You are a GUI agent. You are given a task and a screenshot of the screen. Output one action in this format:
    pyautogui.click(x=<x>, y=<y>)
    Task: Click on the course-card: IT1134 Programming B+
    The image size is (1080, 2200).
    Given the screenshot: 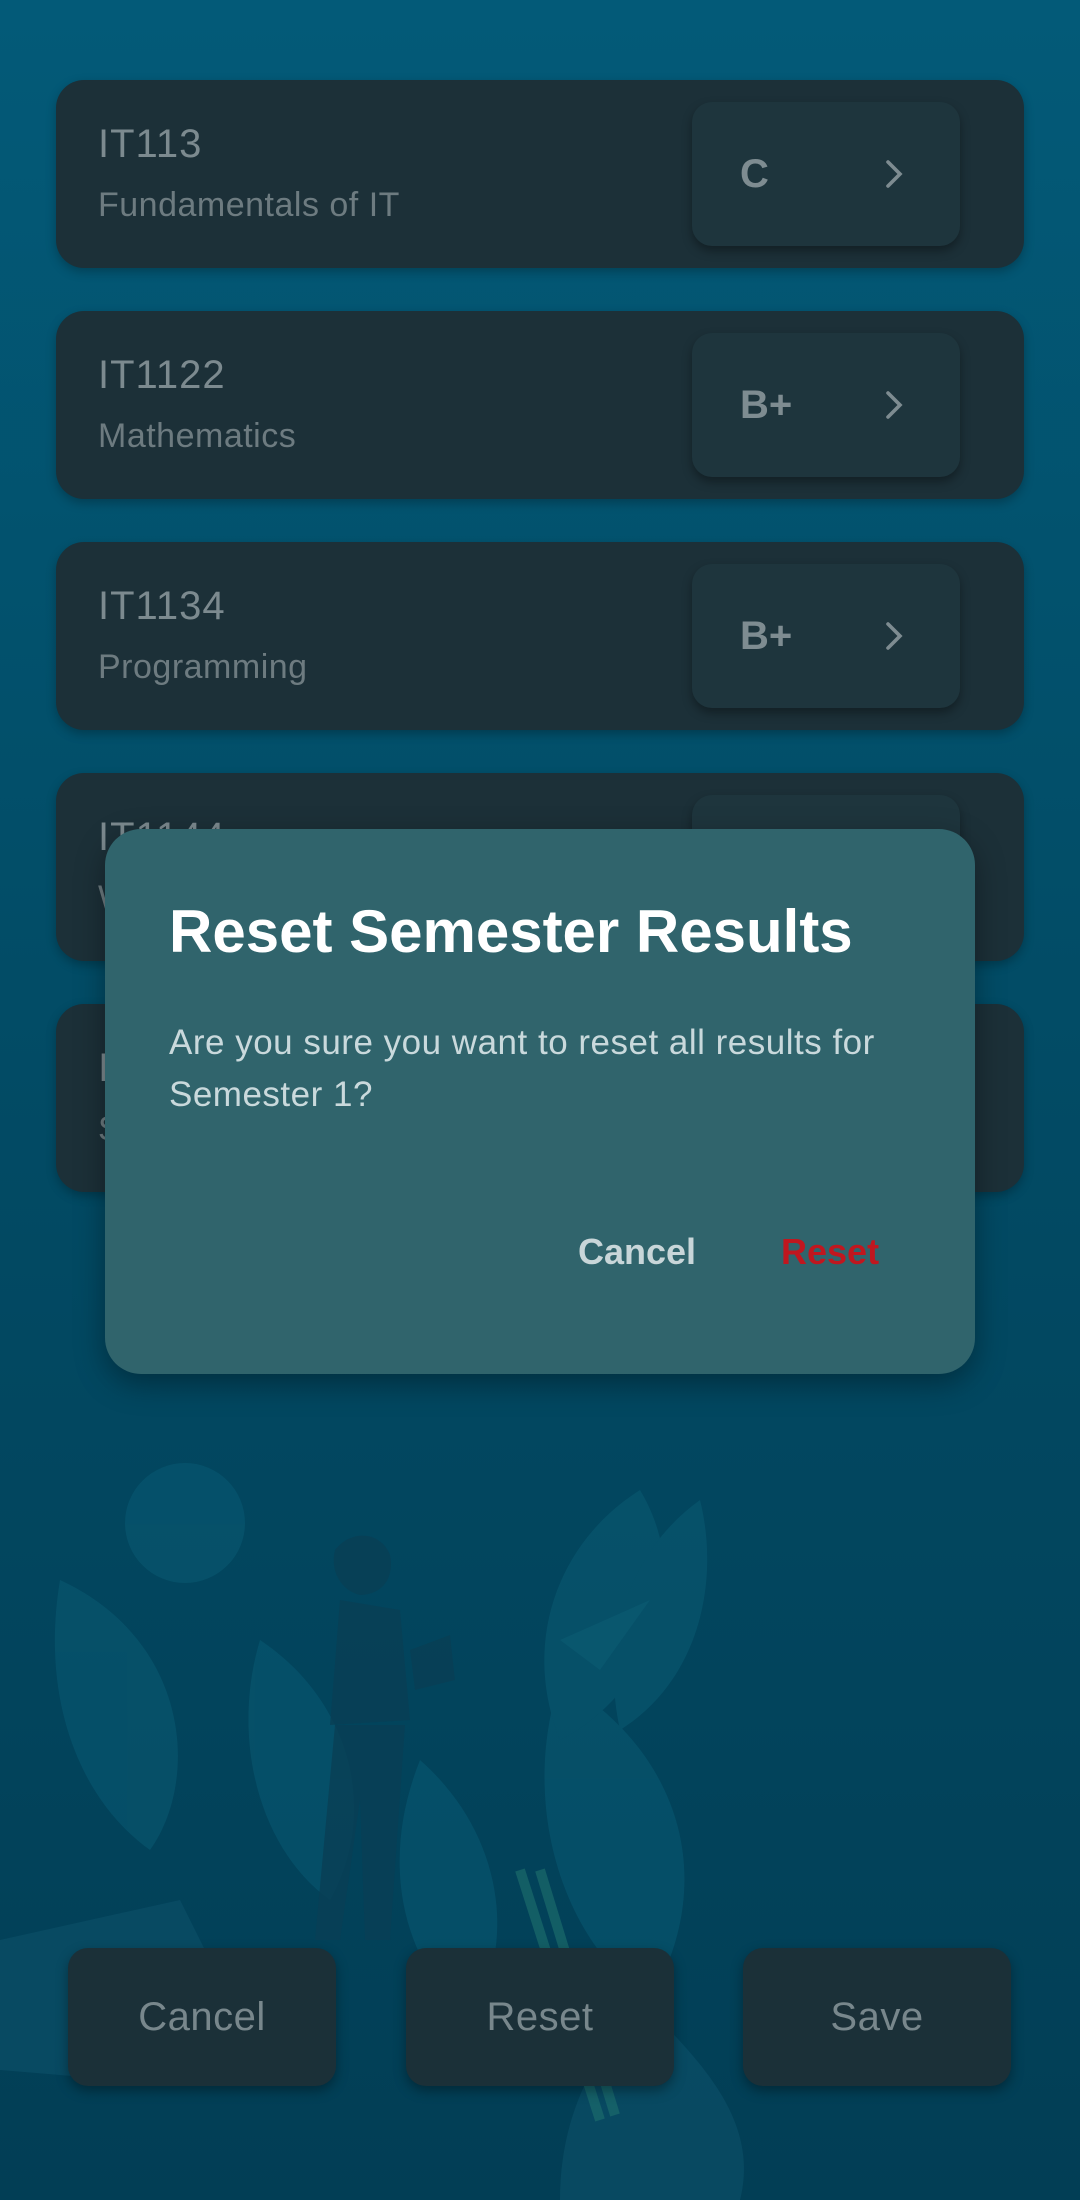 What is the action you would take?
    pyautogui.click(x=540, y=636)
    